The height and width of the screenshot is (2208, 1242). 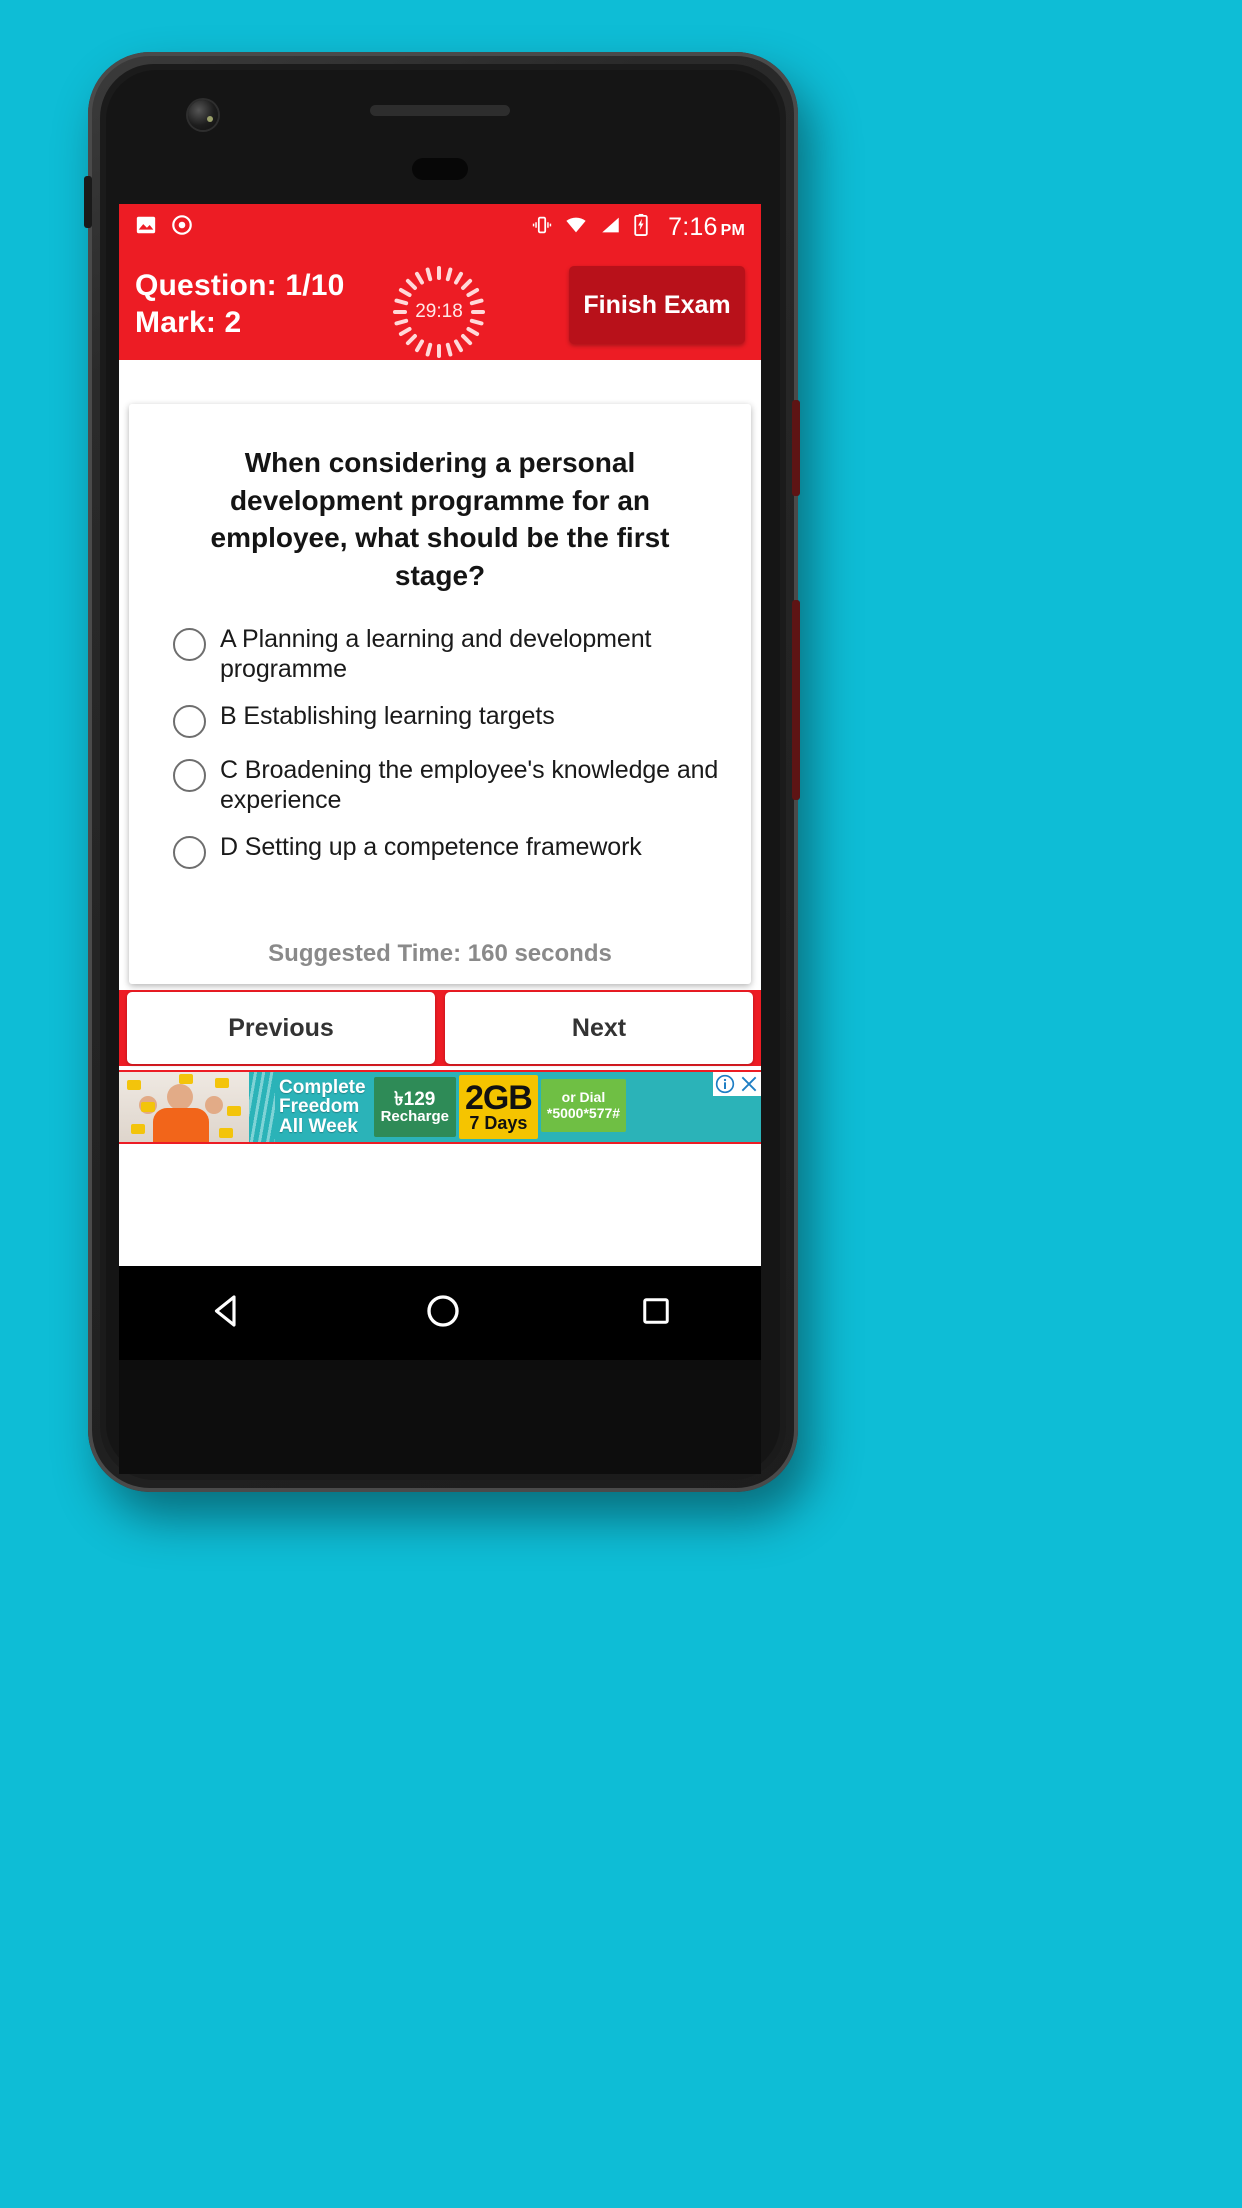 What do you see at coordinates (164, 227) in the screenshot?
I see `status-bar-left-icons` at bounding box center [164, 227].